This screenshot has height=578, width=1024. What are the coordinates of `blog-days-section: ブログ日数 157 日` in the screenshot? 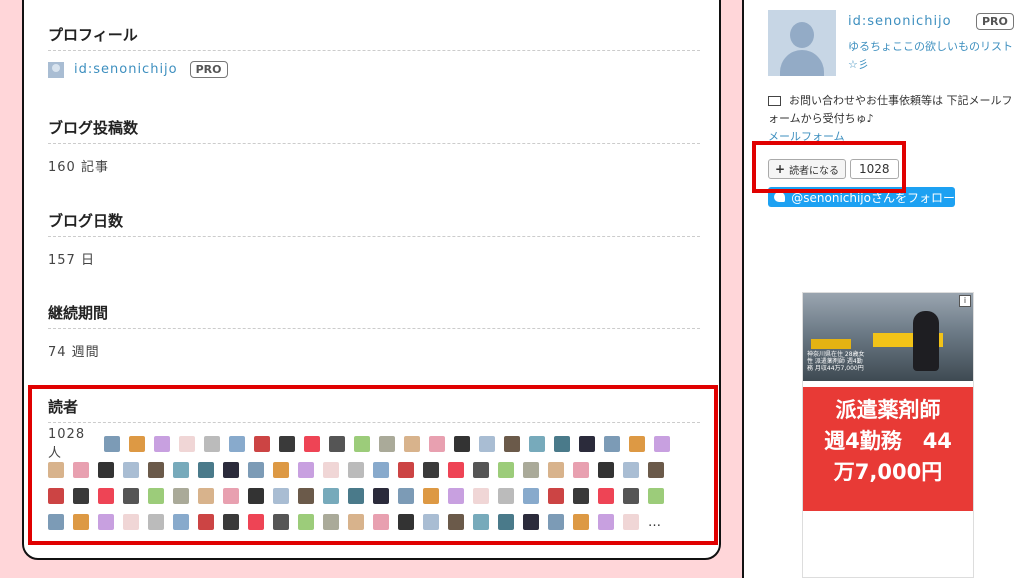 It's located at (374, 239).